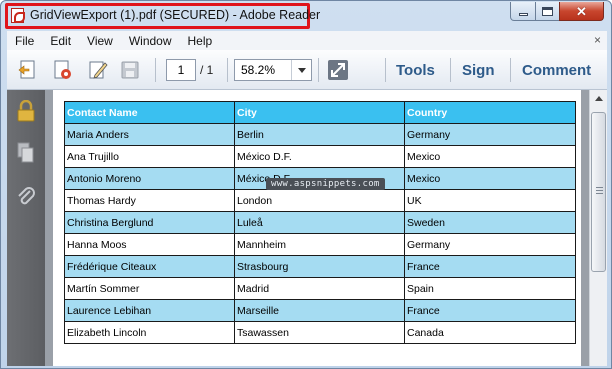  Describe the element at coordinates (200, 41) in the screenshot. I see `menu-help: Help` at that location.